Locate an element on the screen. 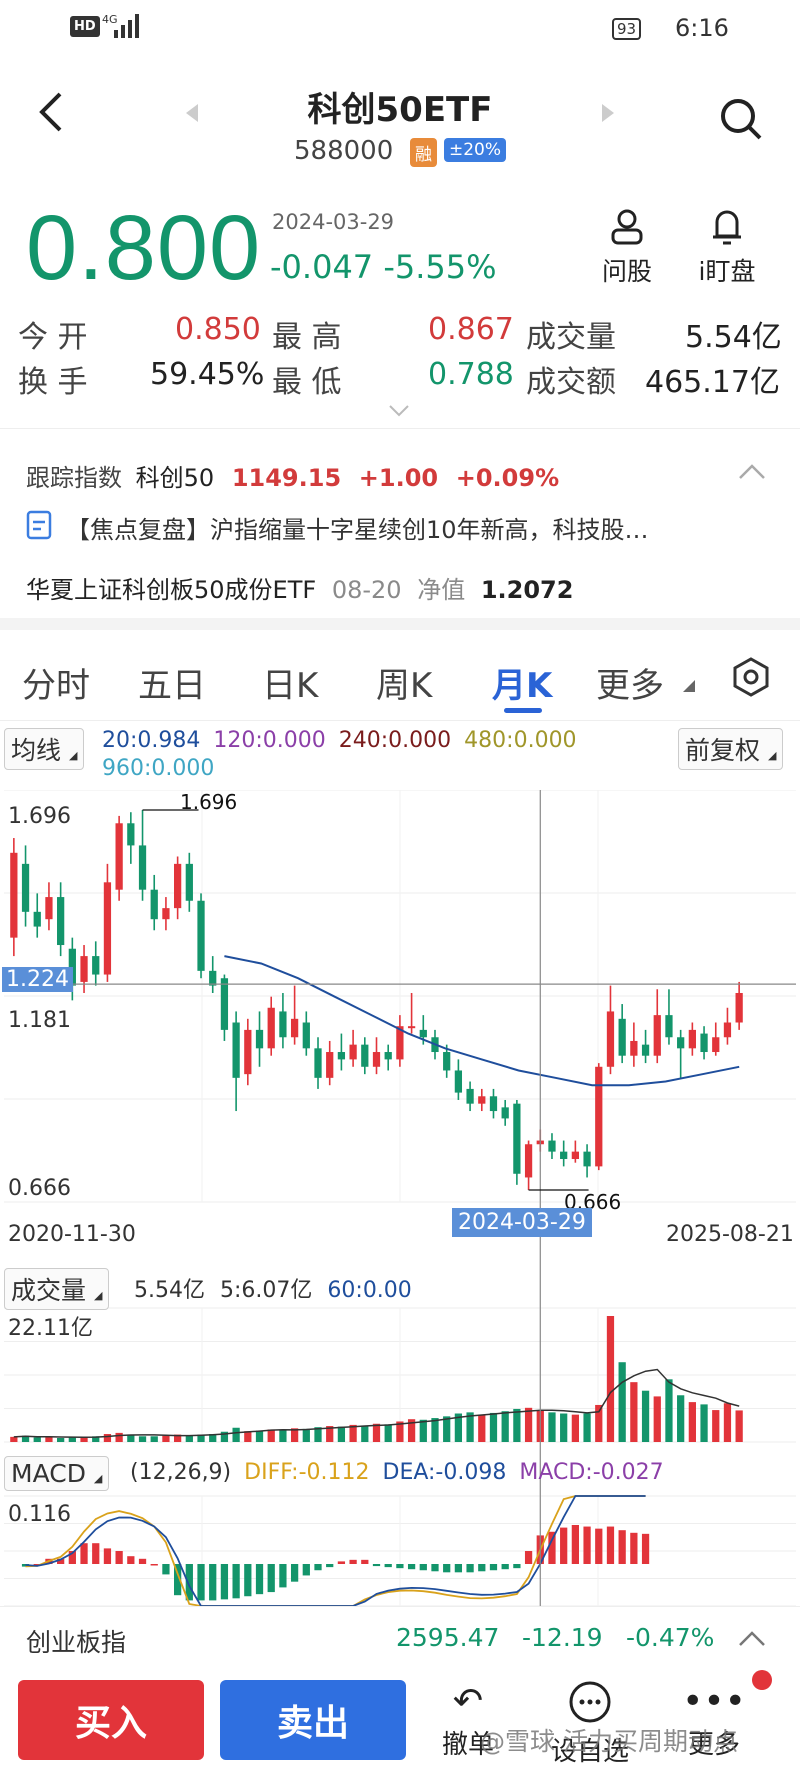  next-stock-icon is located at coordinates (608, 113).